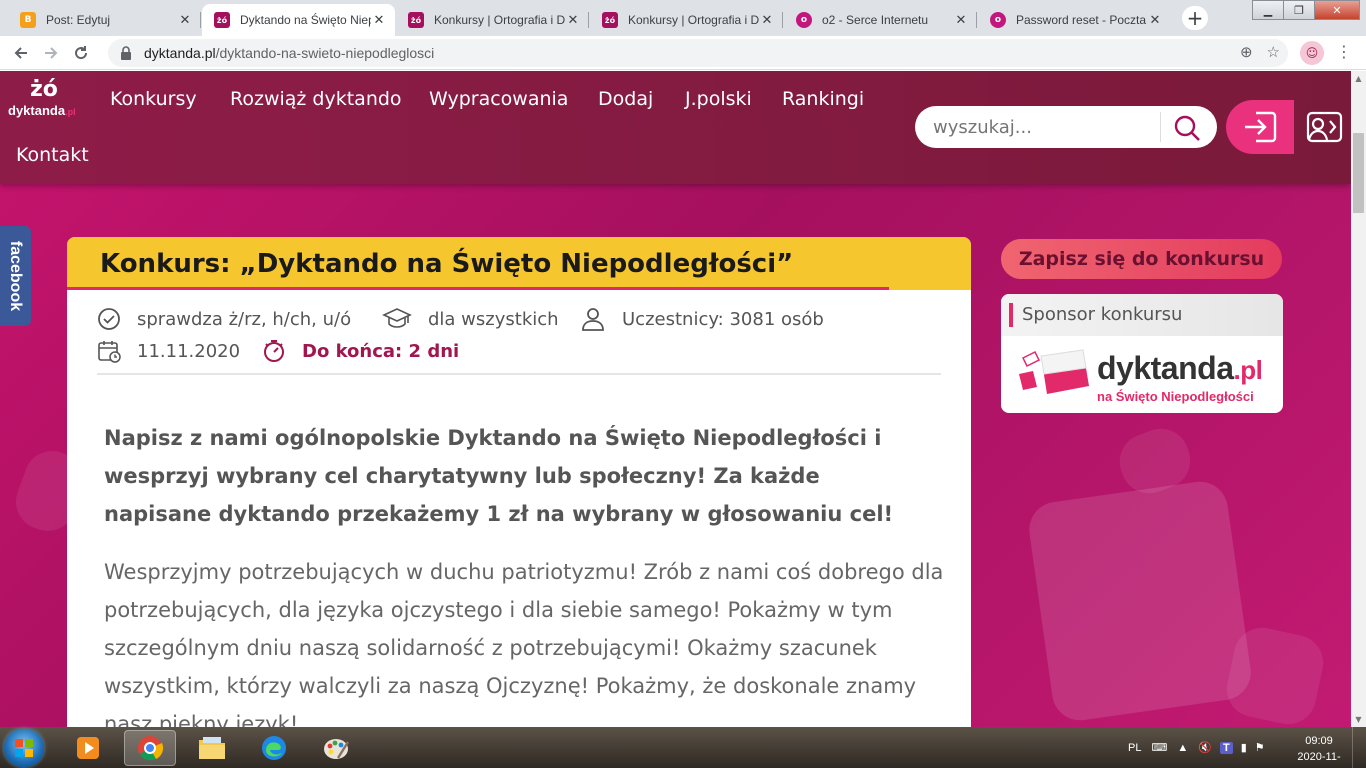  What do you see at coordinates (1312, 53) in the screenshot?
I see `profile-avatar: ☺` at bounding box center [1312, 53].